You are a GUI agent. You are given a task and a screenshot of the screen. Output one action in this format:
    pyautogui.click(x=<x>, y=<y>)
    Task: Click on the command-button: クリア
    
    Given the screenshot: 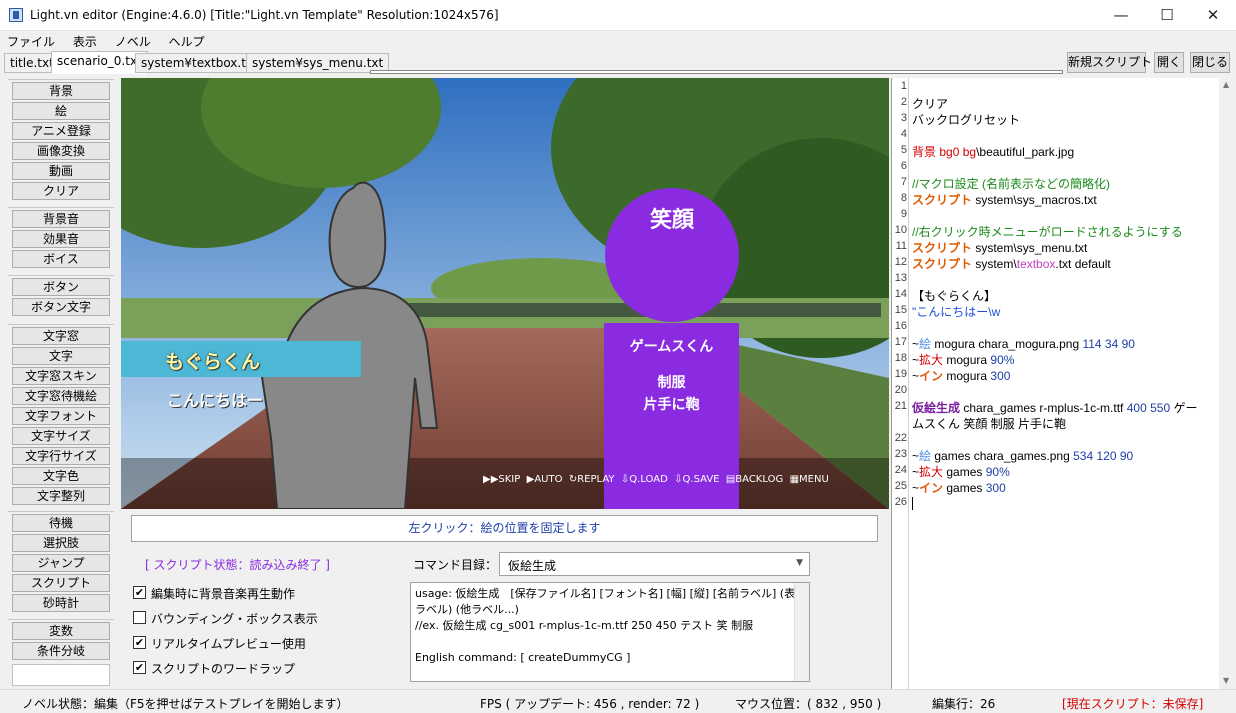 What is the action you would take?
    pyautogui.click(x=61, y=191)
    